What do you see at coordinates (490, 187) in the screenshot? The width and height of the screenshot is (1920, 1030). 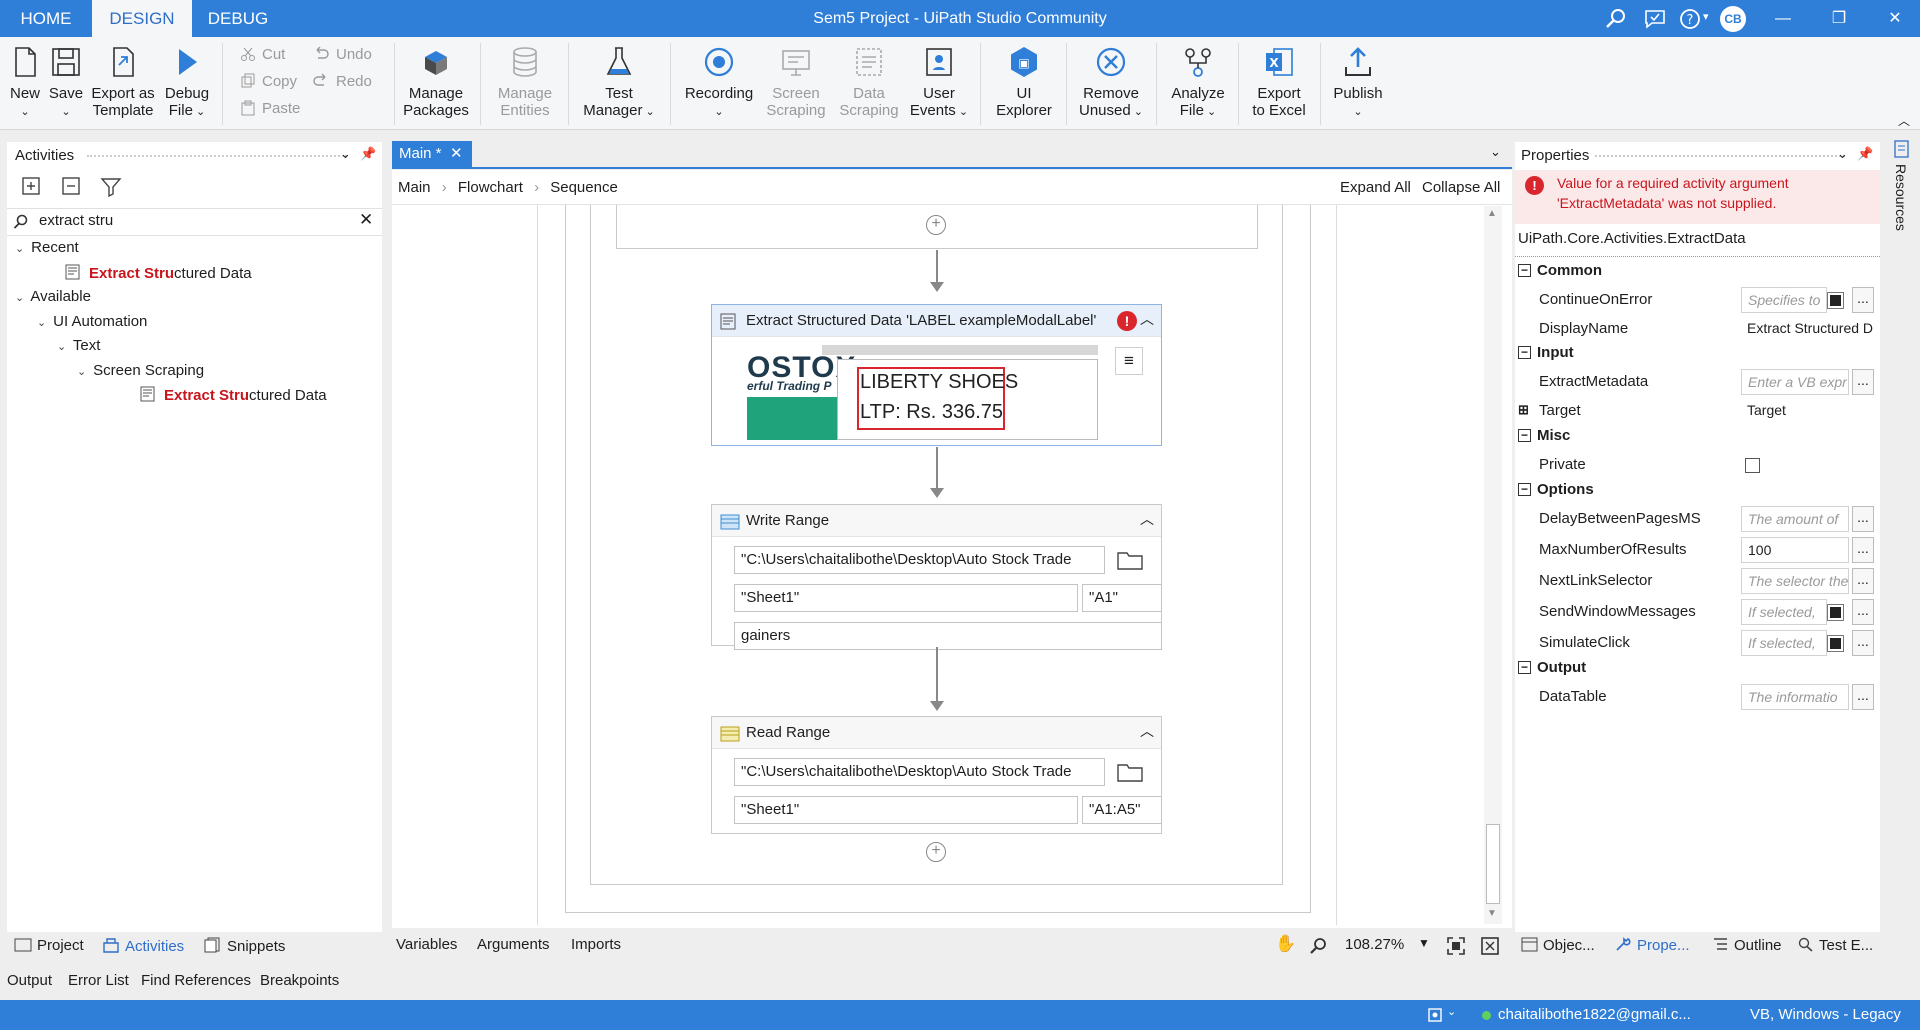 I see `breadcrumb-flowchart: Flowchart` at bounding box center [490, 187].